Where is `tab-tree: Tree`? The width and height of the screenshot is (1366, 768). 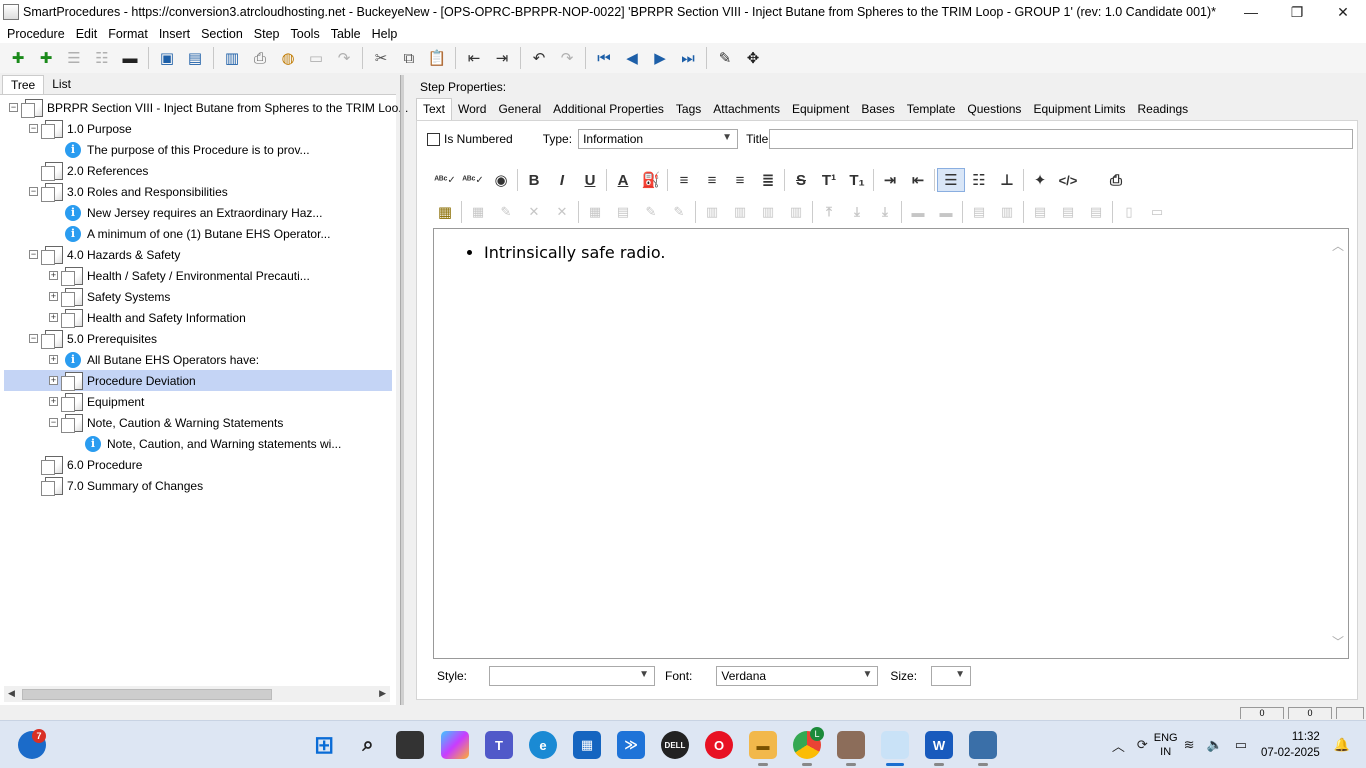
tab-tree: Tree is located at coordinates (23, 84).